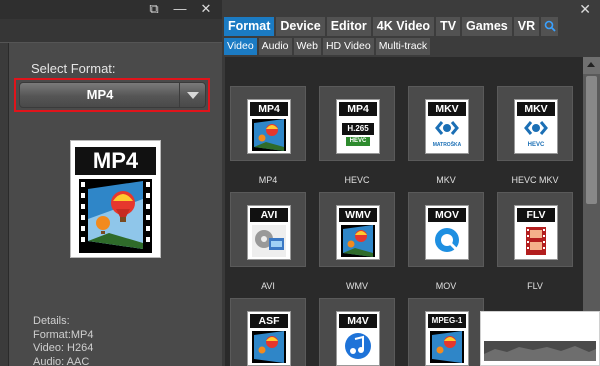 The width and height of the screenshot is (600, 366). I want to click on matroska-icon: MATROŠKA, so click(447, 135).